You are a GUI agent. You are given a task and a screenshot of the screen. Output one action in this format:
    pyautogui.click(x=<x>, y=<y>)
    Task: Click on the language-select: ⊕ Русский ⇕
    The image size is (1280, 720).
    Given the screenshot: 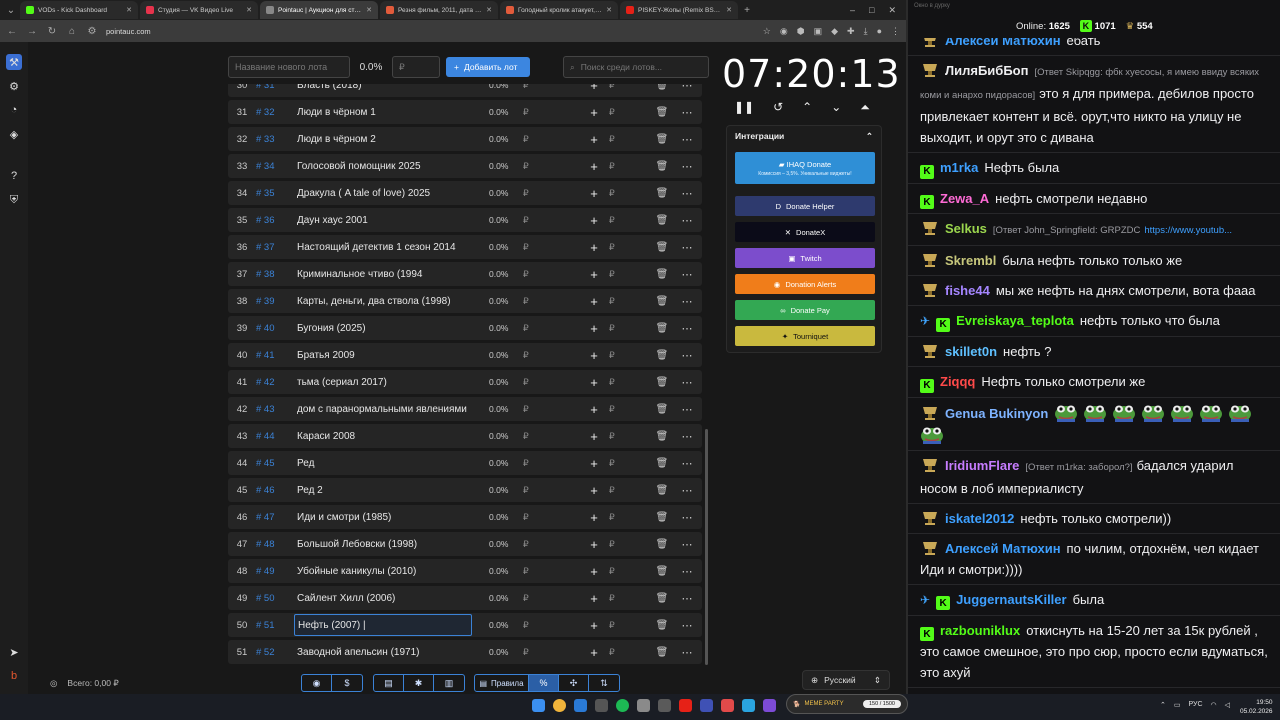 What is the action you would take?
    pyautogui.click(x=846, y=680)
    